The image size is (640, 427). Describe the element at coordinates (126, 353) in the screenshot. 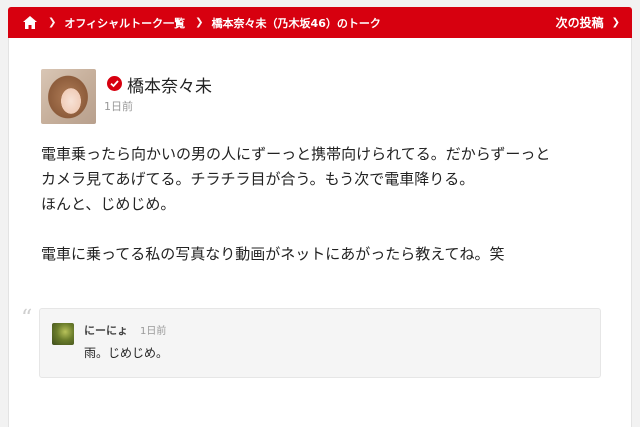

I see `reply-text: 雨。じめじめ。` at that location.